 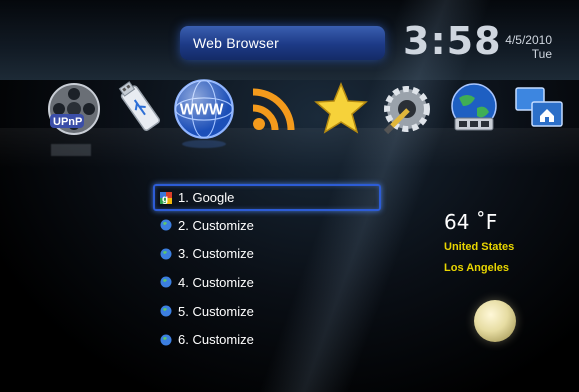 I want to click on www-reflection-graphic, so click(x=204, y=144).